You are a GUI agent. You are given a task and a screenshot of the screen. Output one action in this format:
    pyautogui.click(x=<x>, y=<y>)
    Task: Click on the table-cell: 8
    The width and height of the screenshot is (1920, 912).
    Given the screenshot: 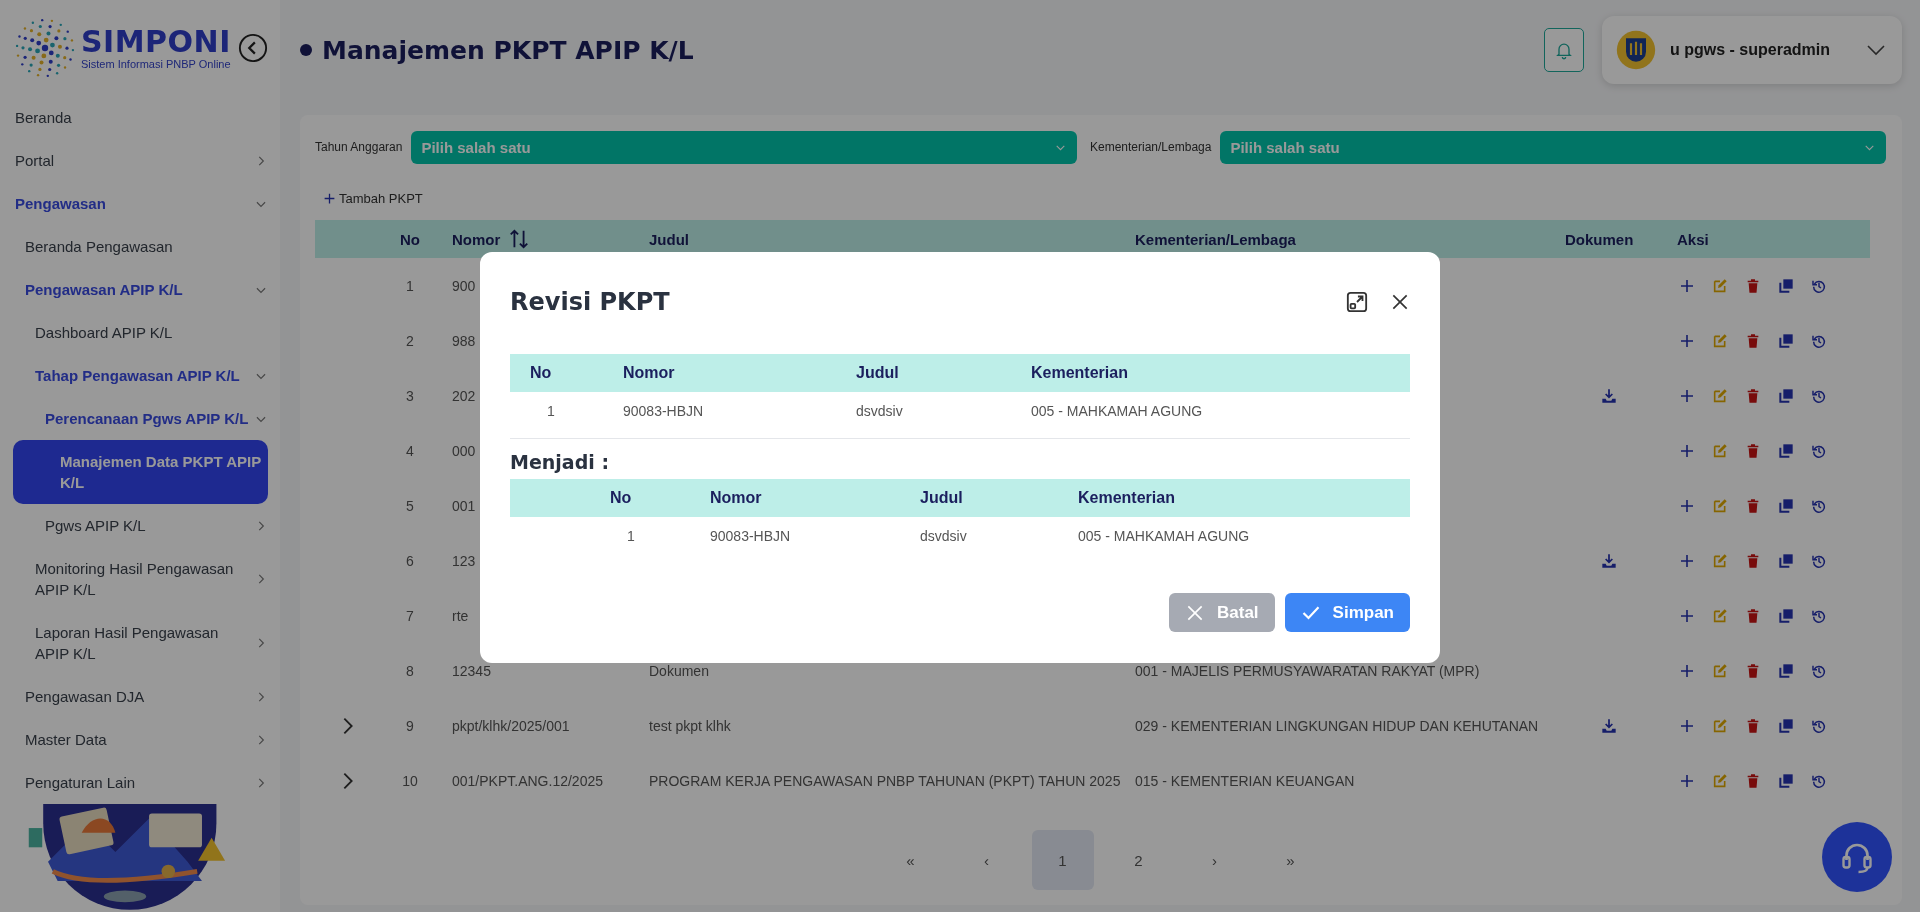 What is the action you would take?
    pyautogui.click(x=410, y=670)
    